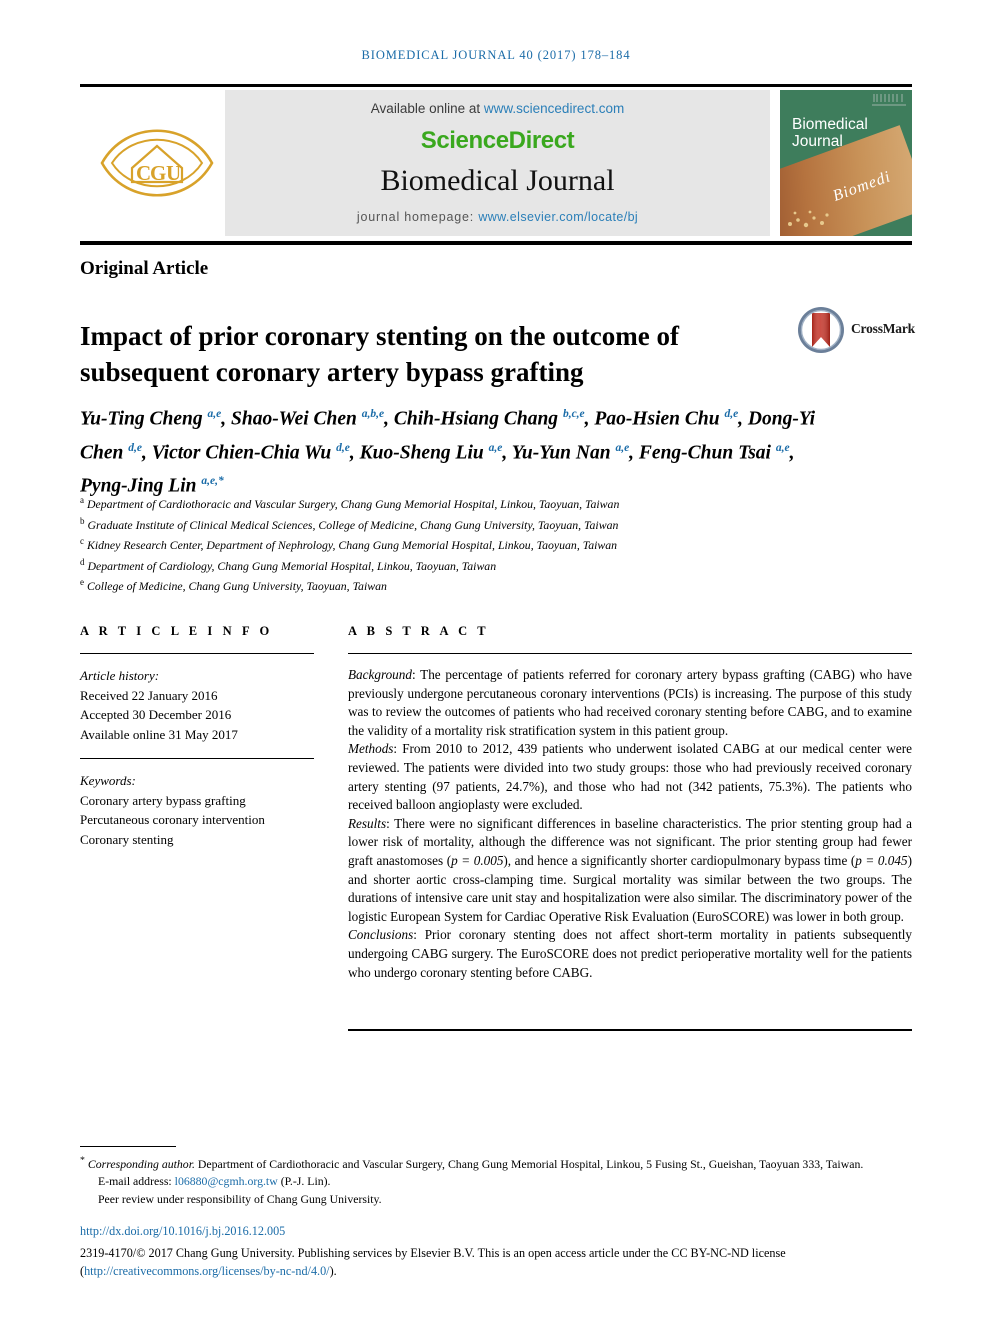  Describe the element at coordinates (415, 217) in the screenshot. I see `journal-homepage-label: journal homepage:` at that location.